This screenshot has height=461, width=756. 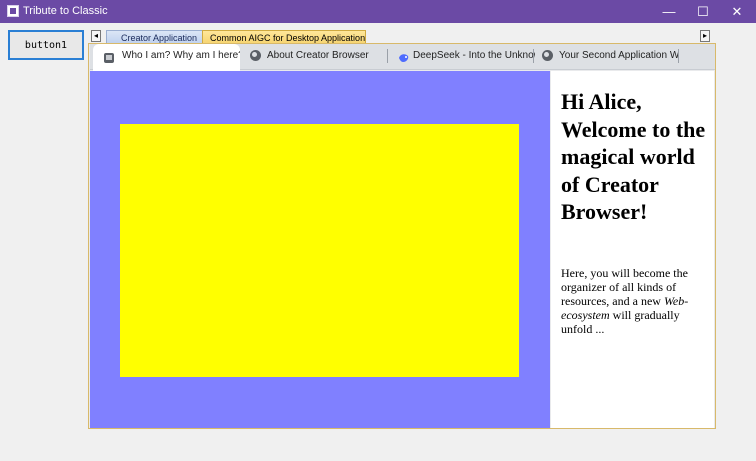 What do you see at coordinates (703, 11) in the screenshot?
I see `maximize-button: ☐` at bounding box center [703, 11].